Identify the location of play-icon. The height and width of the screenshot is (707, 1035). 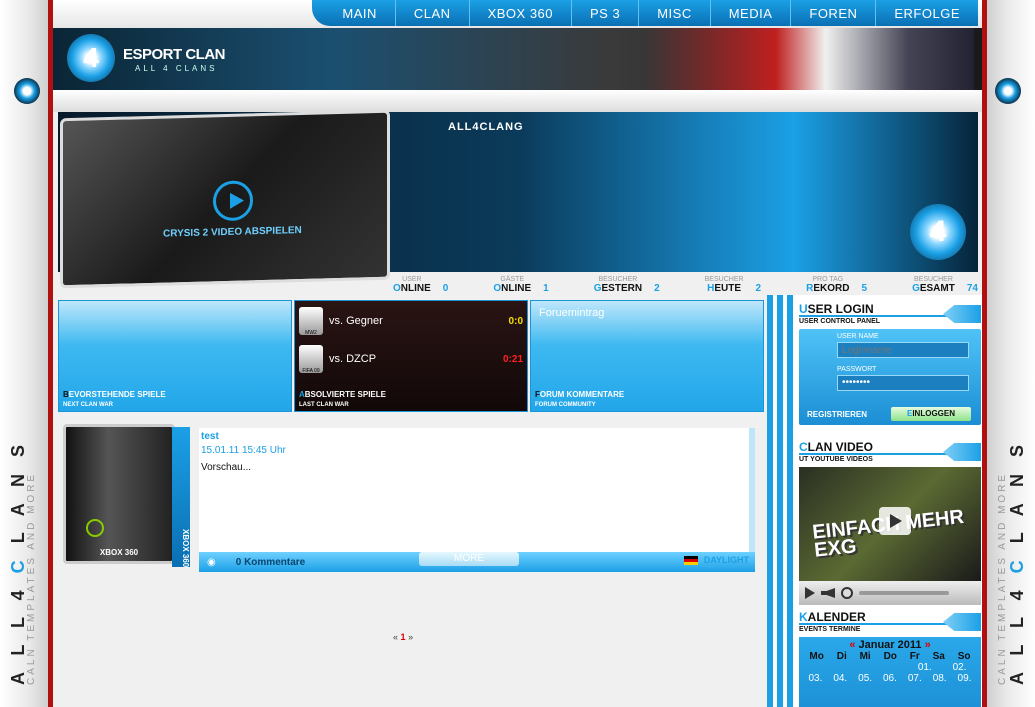
(233, 201).